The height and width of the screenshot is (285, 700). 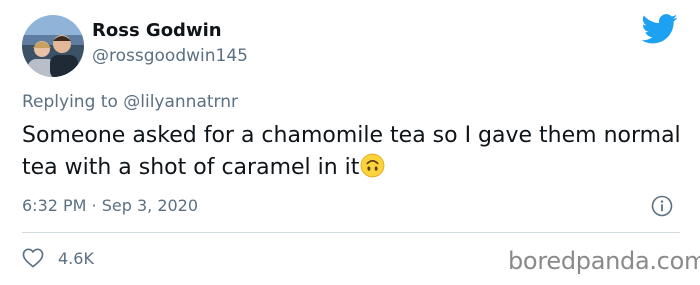 What do you see at coordinates (157, 30) in the screenshot?
I see `author-display-name: Ross Godwin` at bounding box center [157, 30].